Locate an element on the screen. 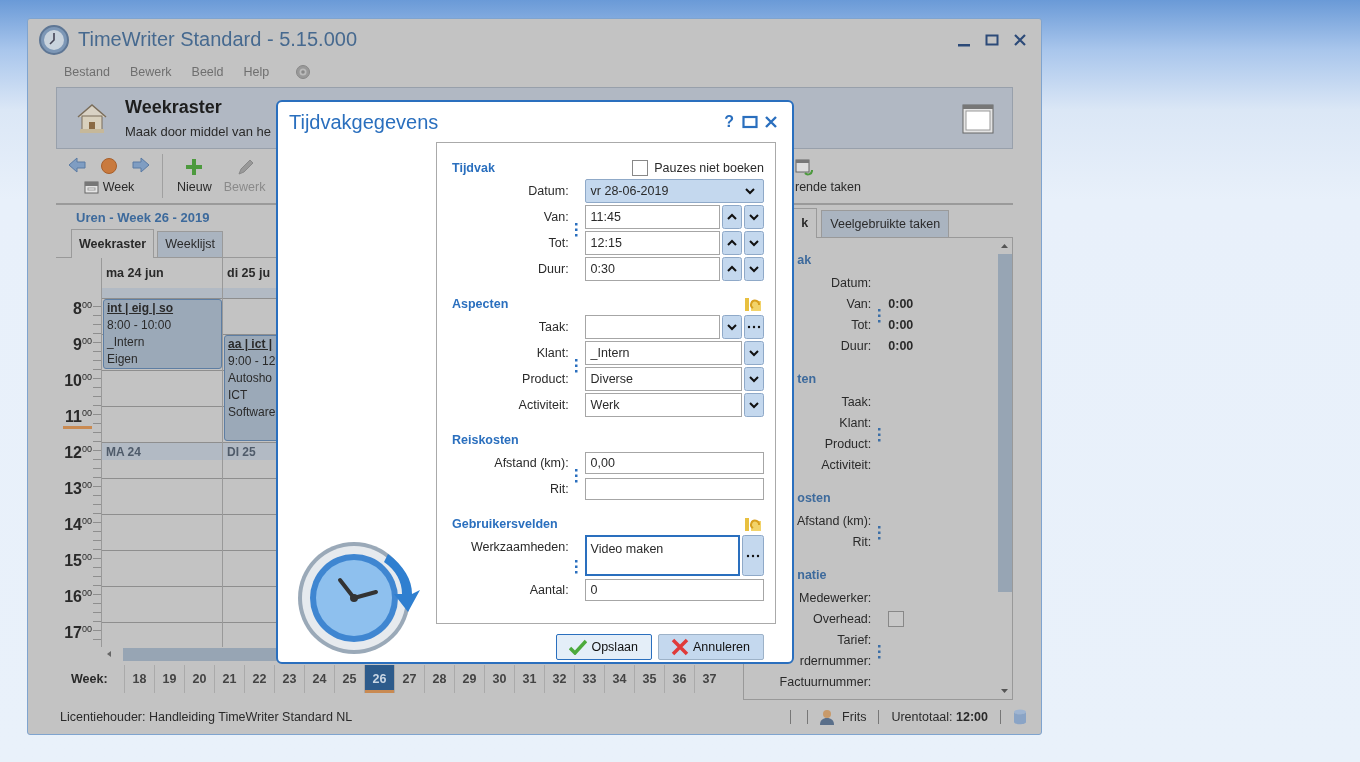 The image size is (1360, 762). hour-label: 15$^{00}$ is located at coordinates (78, 560).